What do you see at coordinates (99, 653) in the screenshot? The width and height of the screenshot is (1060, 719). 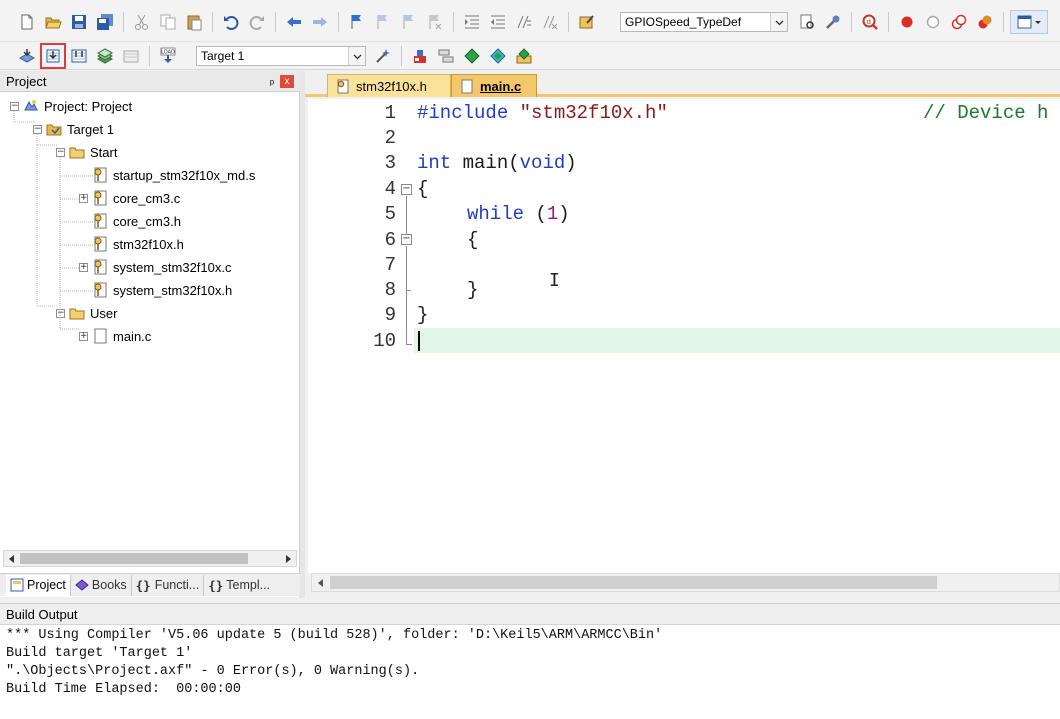 I see `build-output-line: Build target 'Target 1'` at bounding box center [99, 653].